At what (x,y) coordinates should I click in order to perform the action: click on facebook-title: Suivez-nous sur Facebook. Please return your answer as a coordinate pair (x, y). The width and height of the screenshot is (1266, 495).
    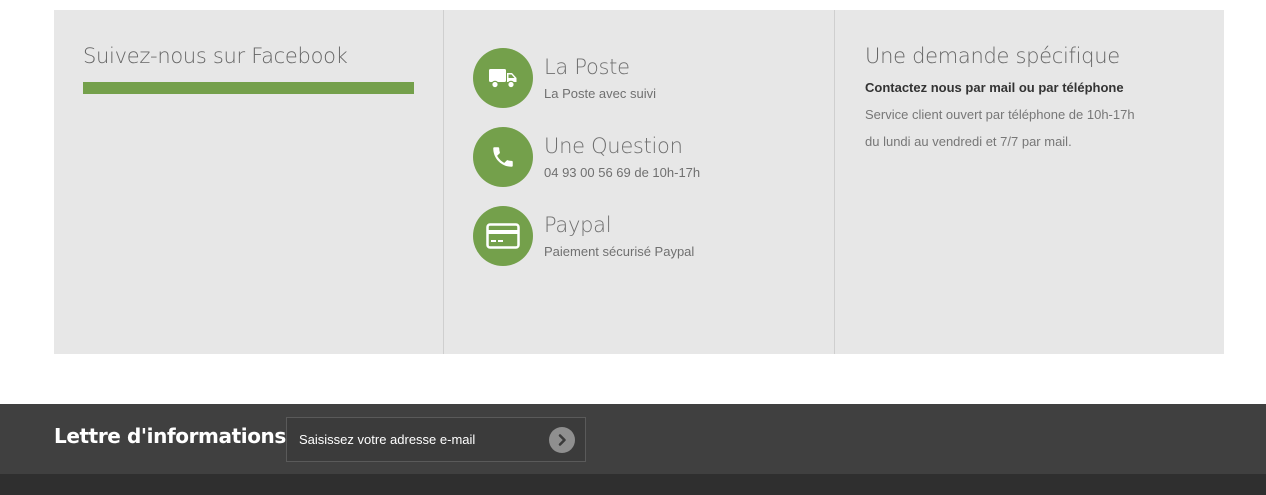
    Looking at the image, I should click on (215, 56).